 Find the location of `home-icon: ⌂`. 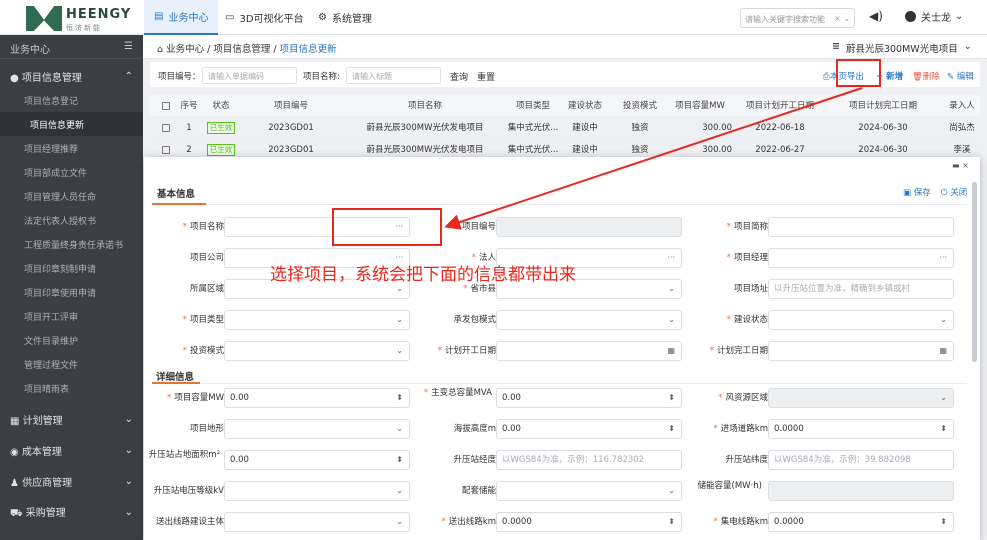

home-icon: ⌂ is located at coordinates (160, 49).